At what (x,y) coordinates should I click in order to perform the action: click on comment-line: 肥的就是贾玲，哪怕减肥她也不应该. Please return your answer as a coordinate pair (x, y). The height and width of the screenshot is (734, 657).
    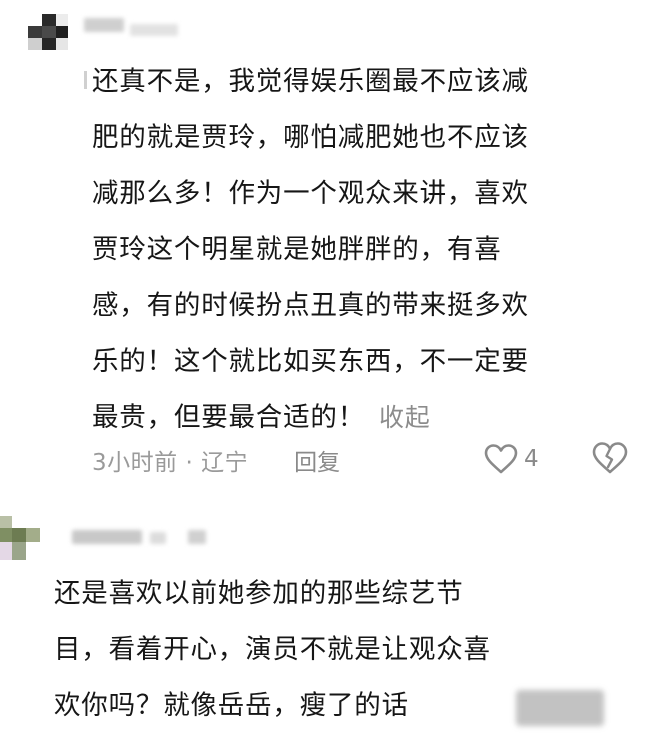
    Looking at the image, I should click on (310, 137).